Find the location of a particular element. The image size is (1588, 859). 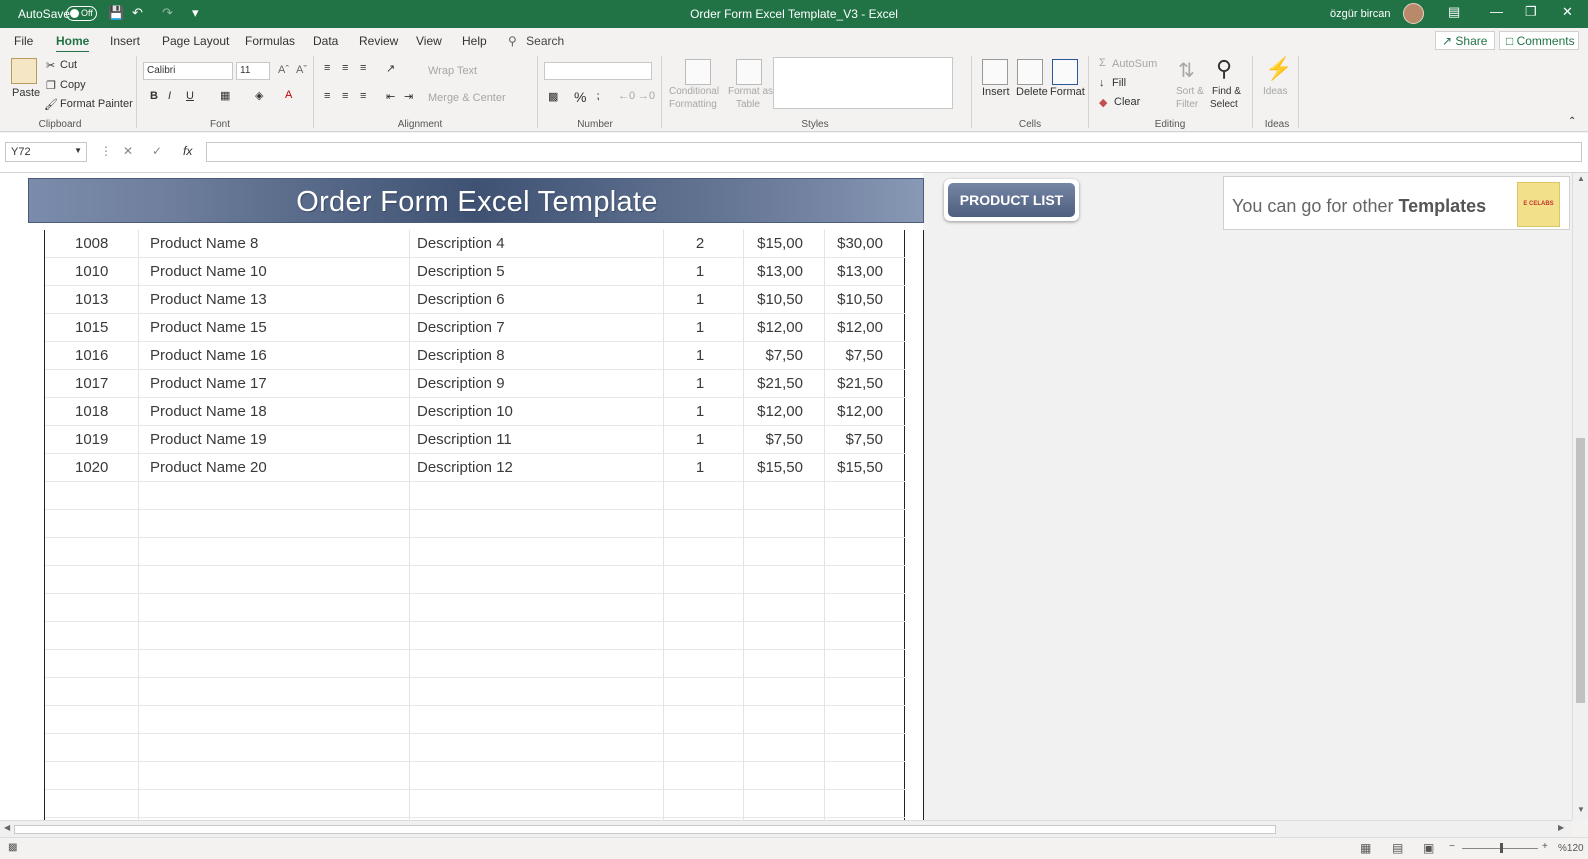

underline-button: U is located at coordinates (190, 96).